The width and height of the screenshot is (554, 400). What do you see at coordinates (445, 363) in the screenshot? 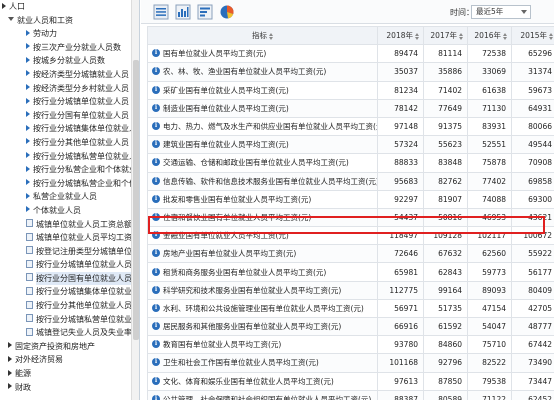
I see `value-cell: 92796` at bounding box center [445, 363].